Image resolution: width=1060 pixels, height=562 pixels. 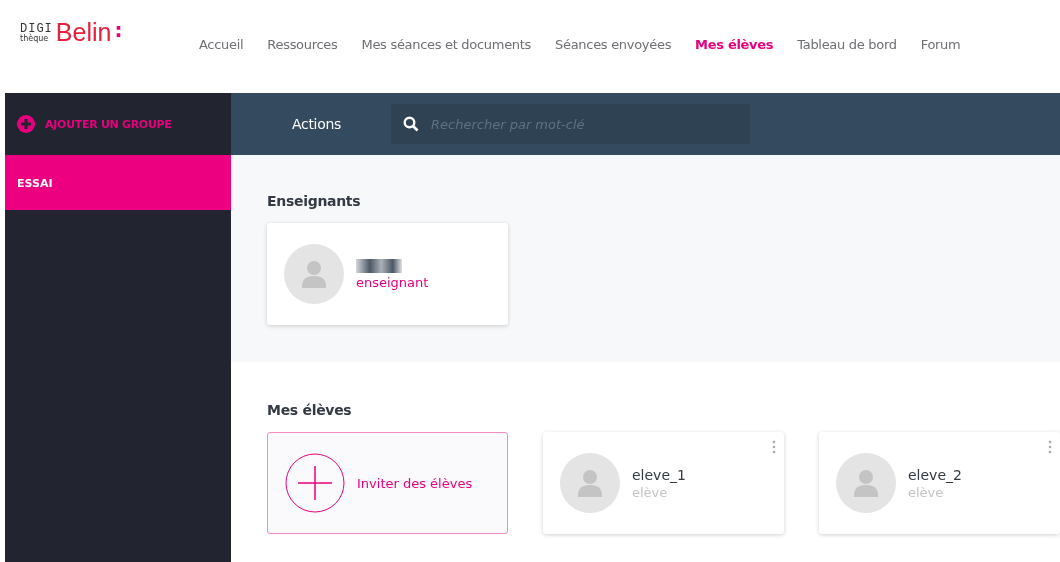 What do you see at coordinates (35, 38) in the screenshot?
I see `logo-subtext: thèque` at bounding box center [35, 38].